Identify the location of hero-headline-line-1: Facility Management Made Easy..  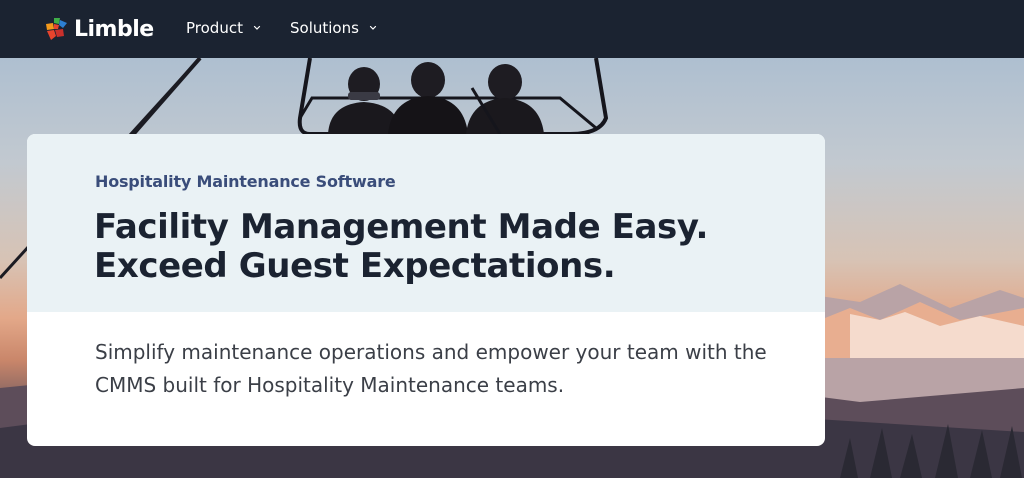
(401, 227).